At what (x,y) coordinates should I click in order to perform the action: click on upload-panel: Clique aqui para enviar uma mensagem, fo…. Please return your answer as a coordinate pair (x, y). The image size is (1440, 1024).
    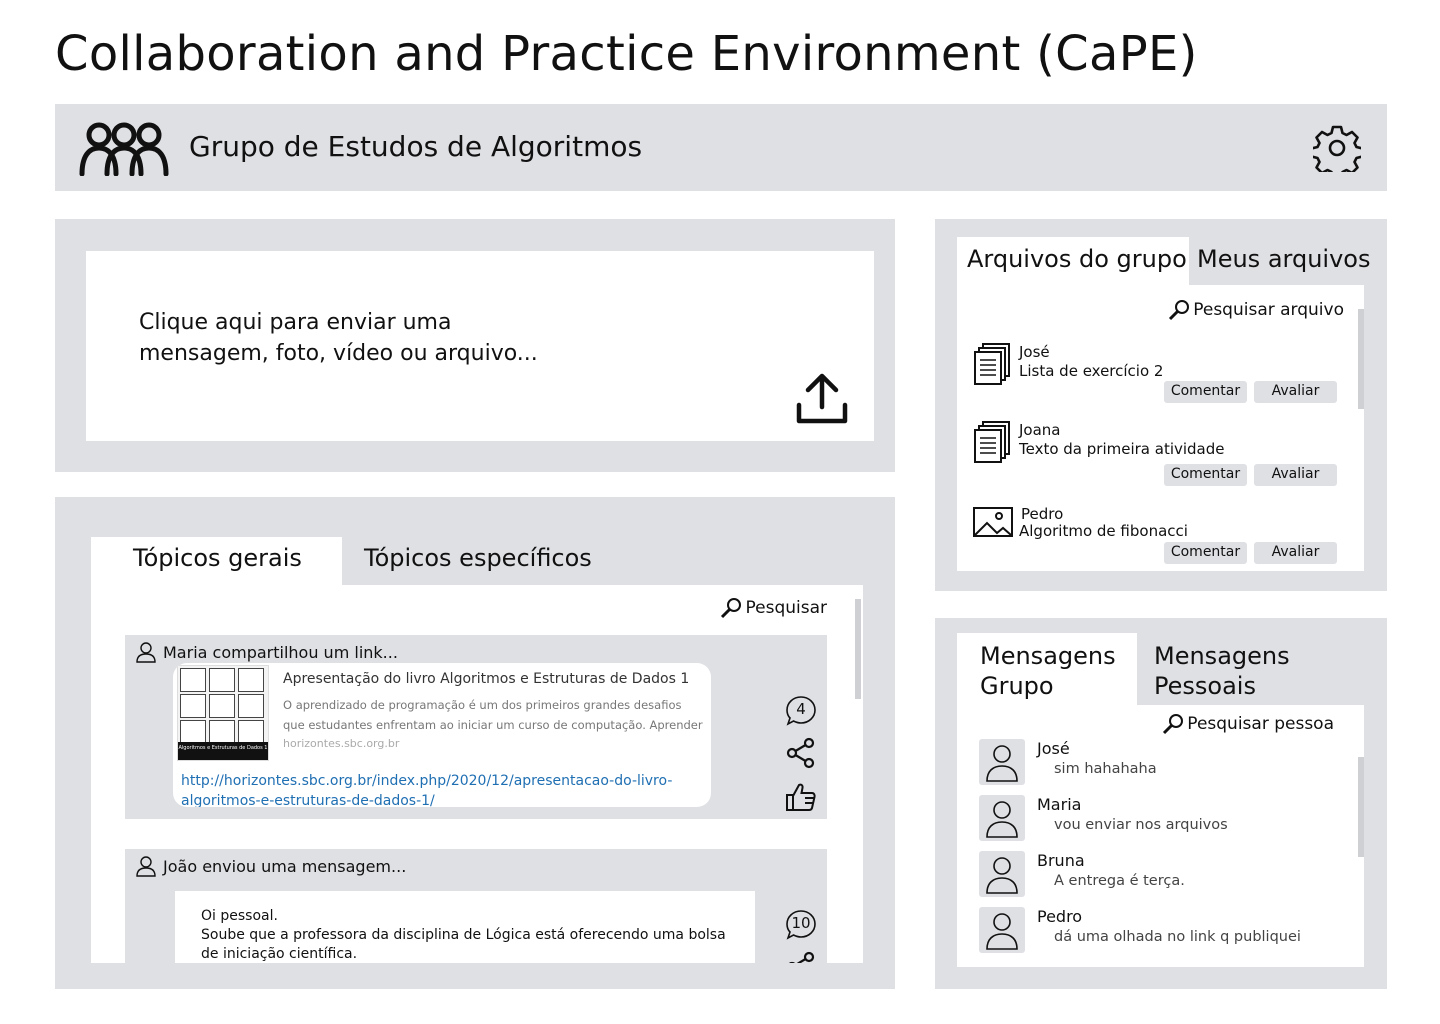
    Looking at the image, I should click on (475, 345).